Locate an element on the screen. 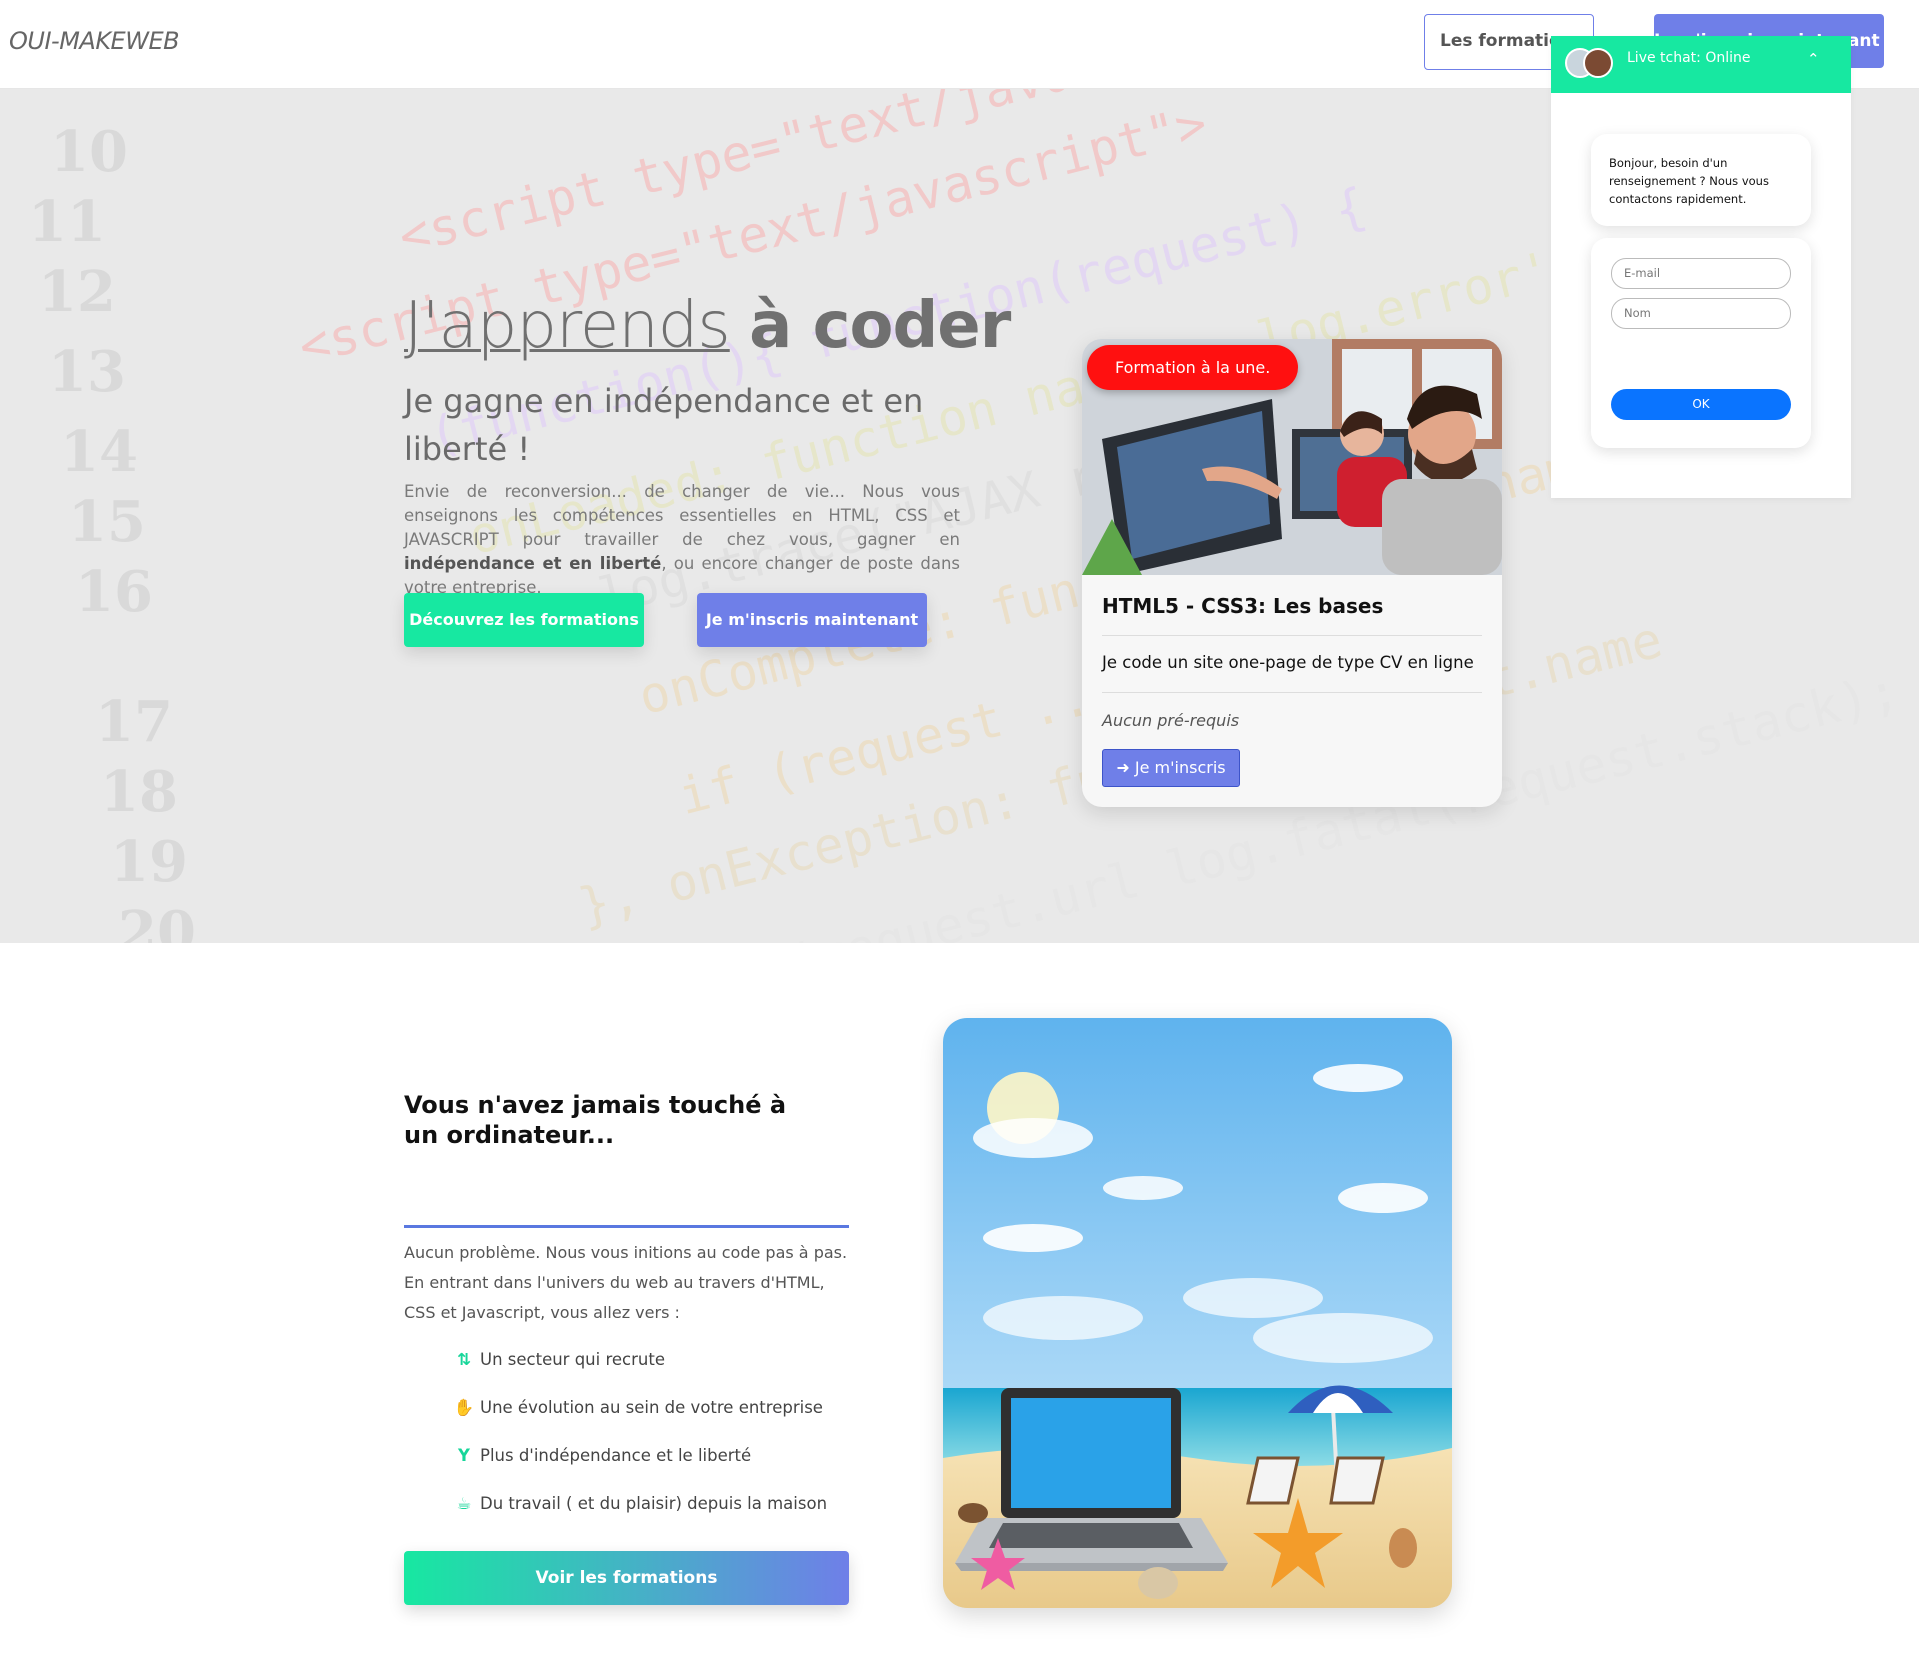  chat-header: Live tchat: Online ⌃ is located at coordinates (1701, 64).